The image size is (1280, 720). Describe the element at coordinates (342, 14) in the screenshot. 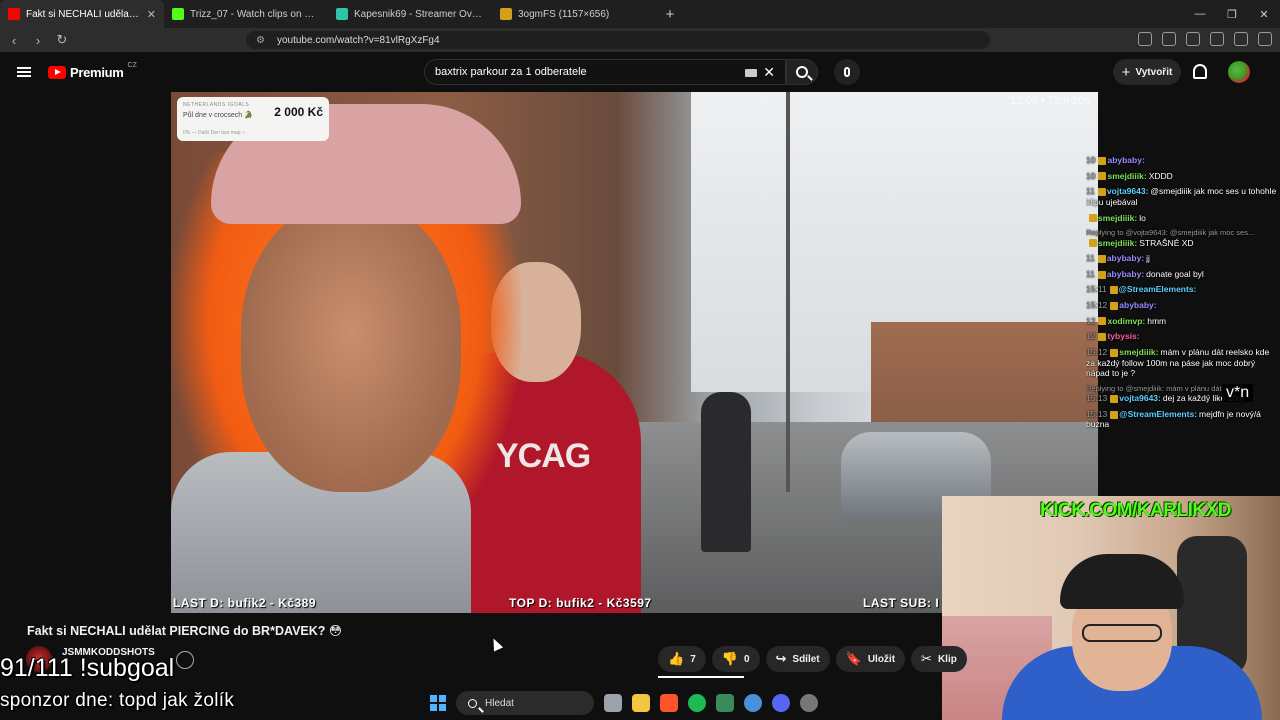

I see `tracker-favicon-icon` at that location.